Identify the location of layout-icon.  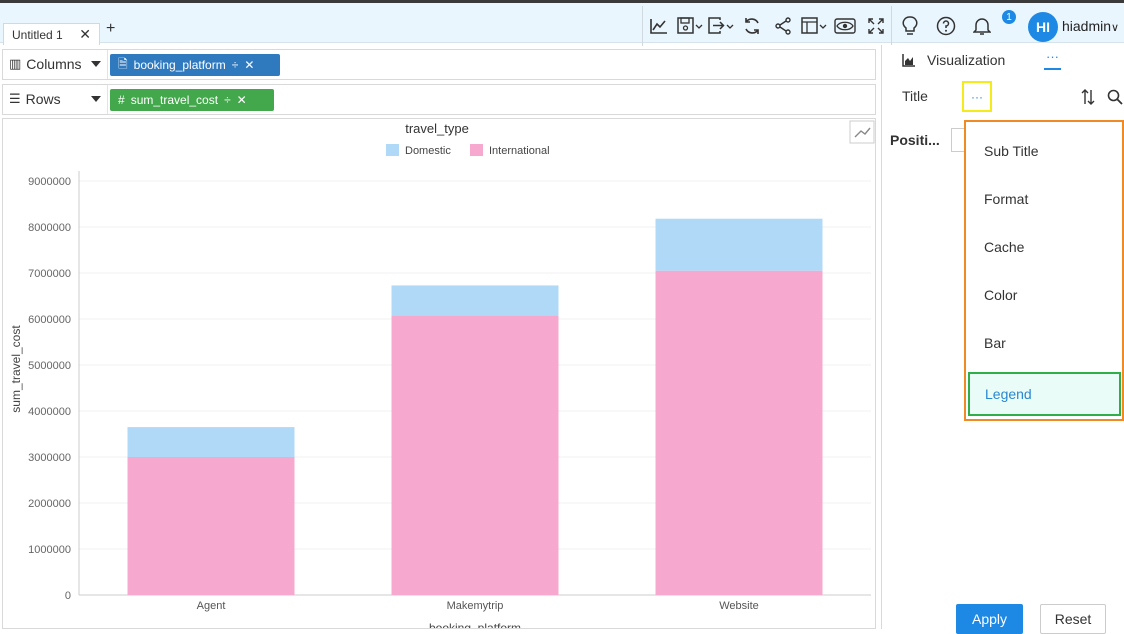
(813, 26).